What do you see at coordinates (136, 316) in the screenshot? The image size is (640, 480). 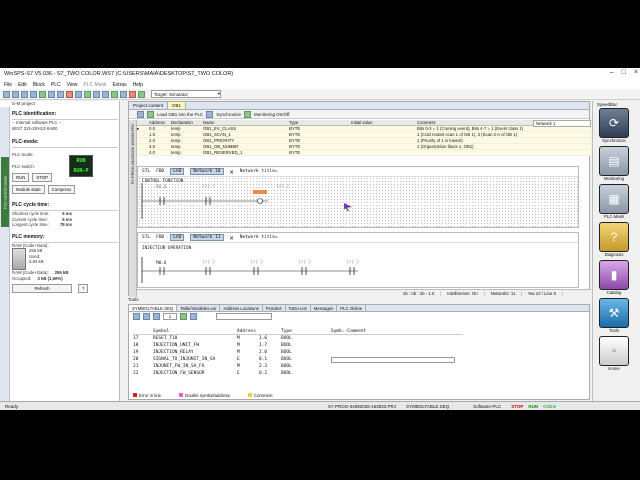 I see `symtable-save-icon` at bounding box center [136, 316].